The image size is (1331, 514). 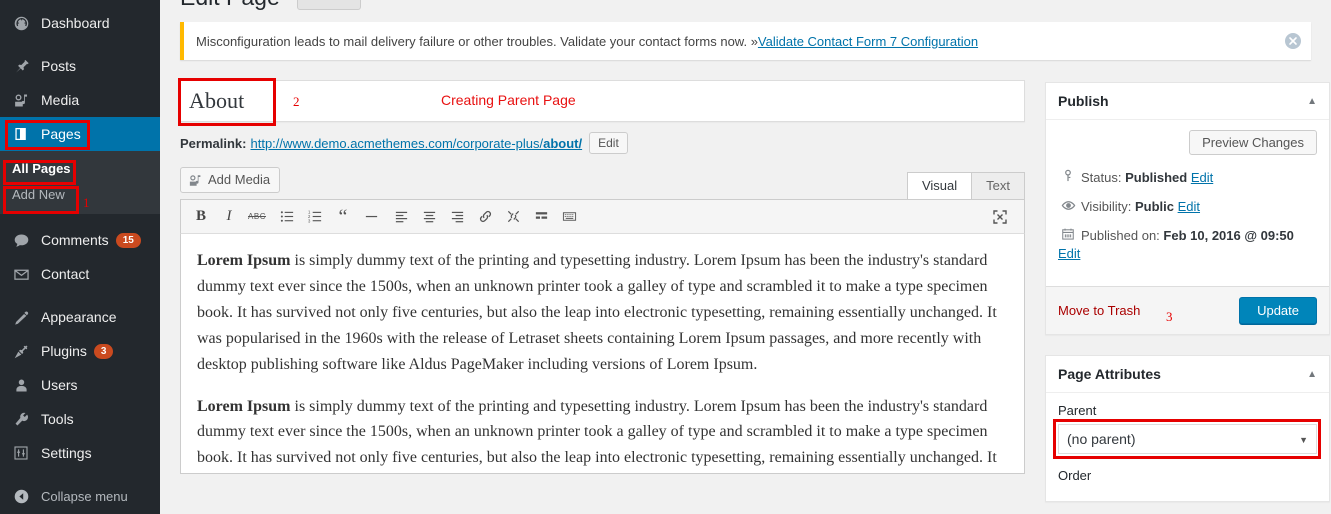 What do you see at coordinates (1083, 101) in the screenshot?
I see `publish-box-title: Publish` at bounding box center [1083, 101].